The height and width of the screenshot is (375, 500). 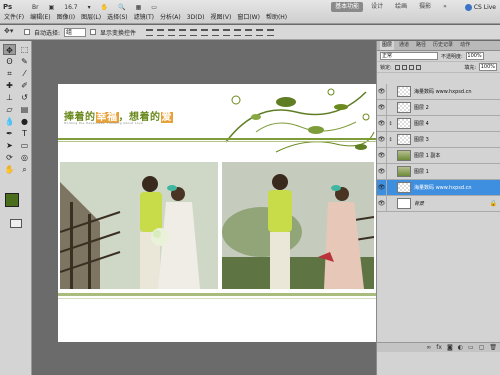 What do you see at coordinates (227, 32) in the screenshot?
I see `distribute-vcenter-icon` at bounding box center [227, 32].